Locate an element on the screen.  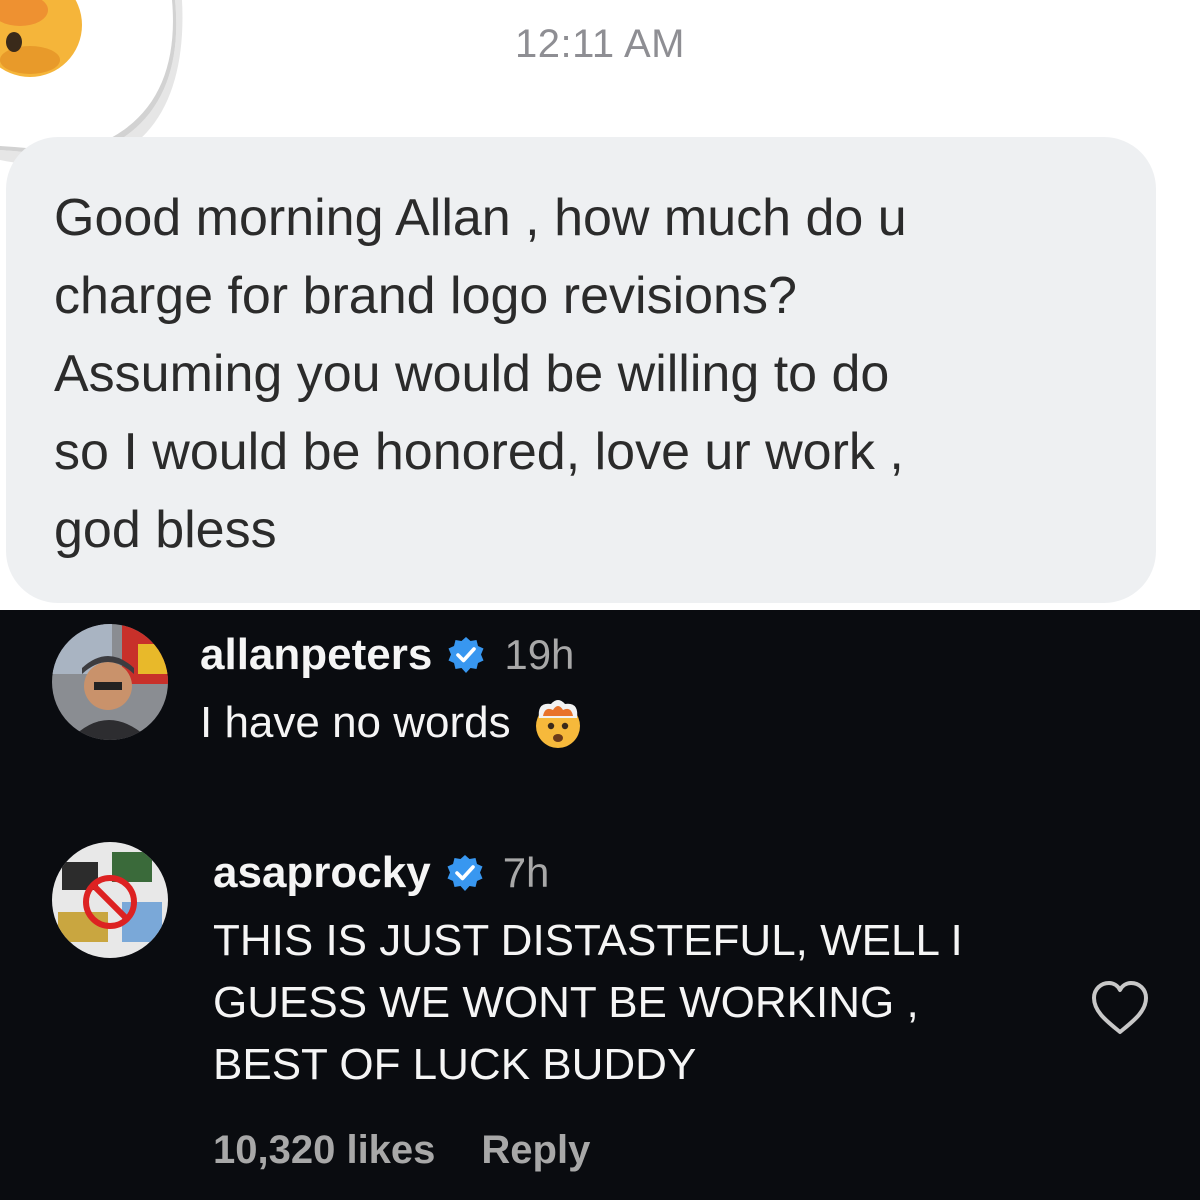
comment-age: 7h is located at coordinates (526, 872).